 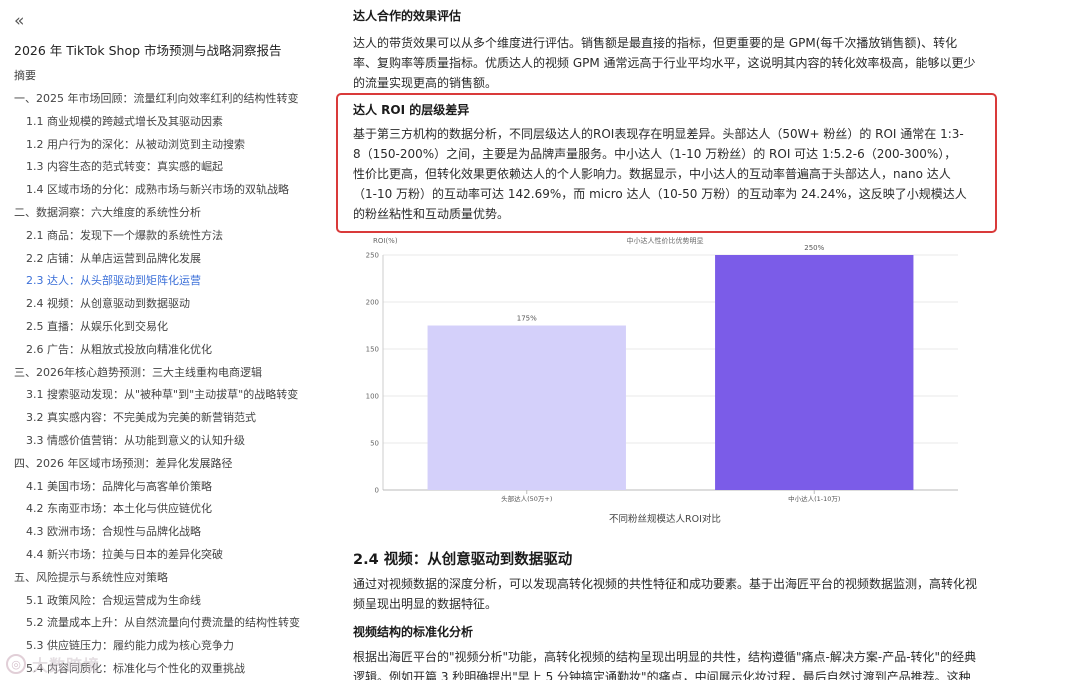 I want to click on toc-item: 二、数据洞察：六大维度的系统性分析, so click(x=157, y=216).